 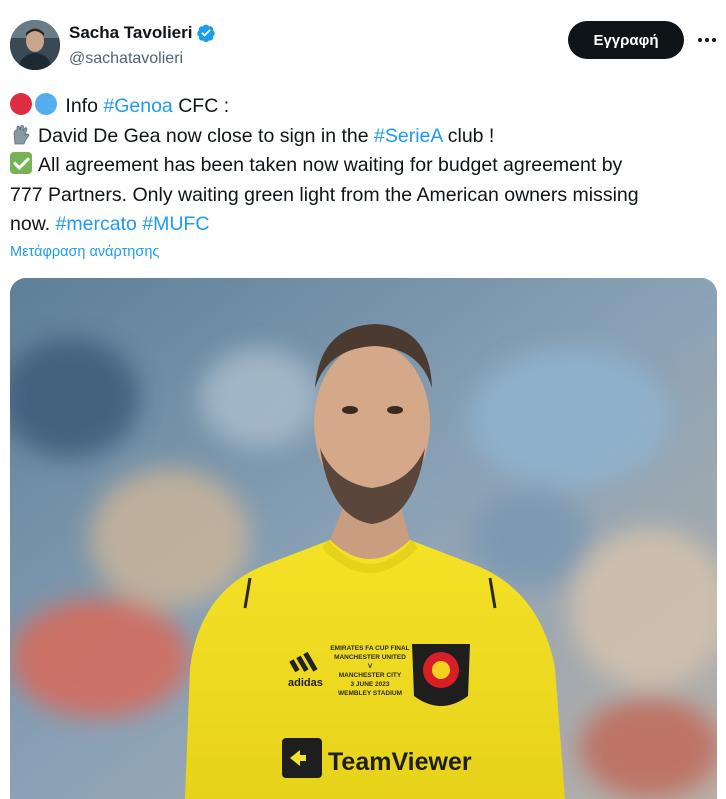 What do you see at coordinates (137, 106) in the screenshot?
I see `hashtag-genoa: #Genoa` at bounding box center [137, 106].